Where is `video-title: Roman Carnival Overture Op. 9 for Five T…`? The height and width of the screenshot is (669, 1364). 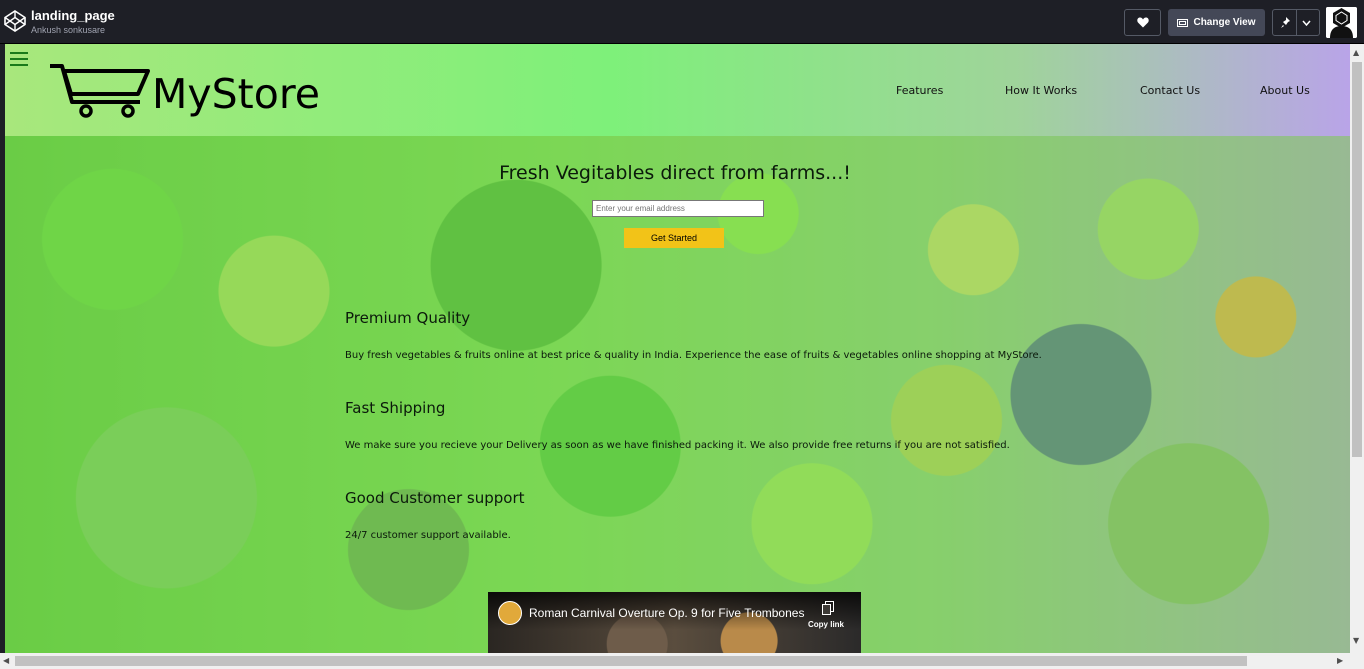
video-title: Roman Carnival Overture Op. 9 for Five T… is located at coordinates (666, 613).